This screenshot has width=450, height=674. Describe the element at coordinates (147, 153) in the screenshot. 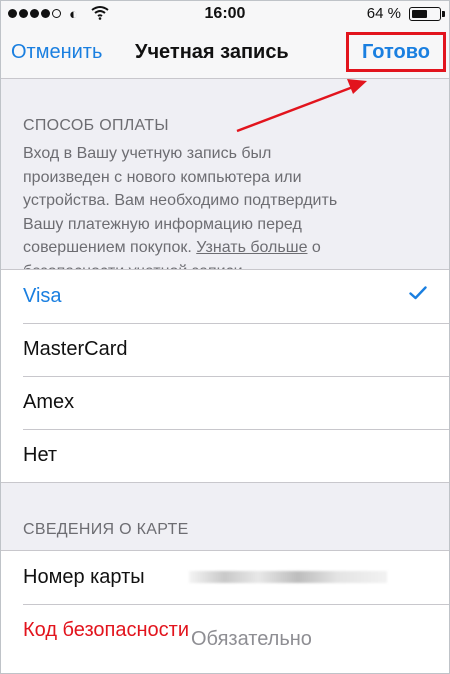

I see `note-line: Вход в Вашу учетную запись был` at that location.